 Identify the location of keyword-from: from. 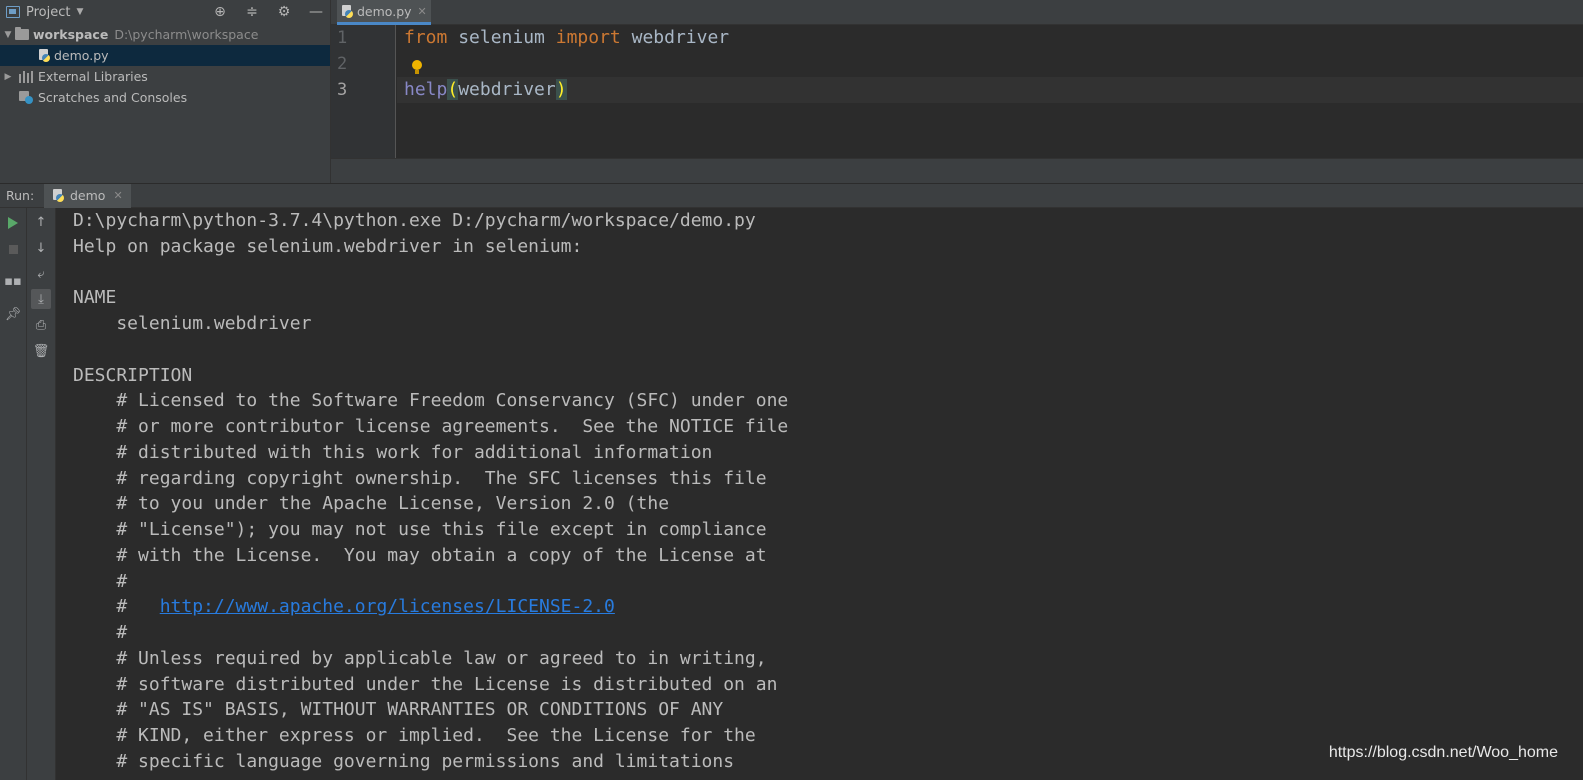
(426, 37).